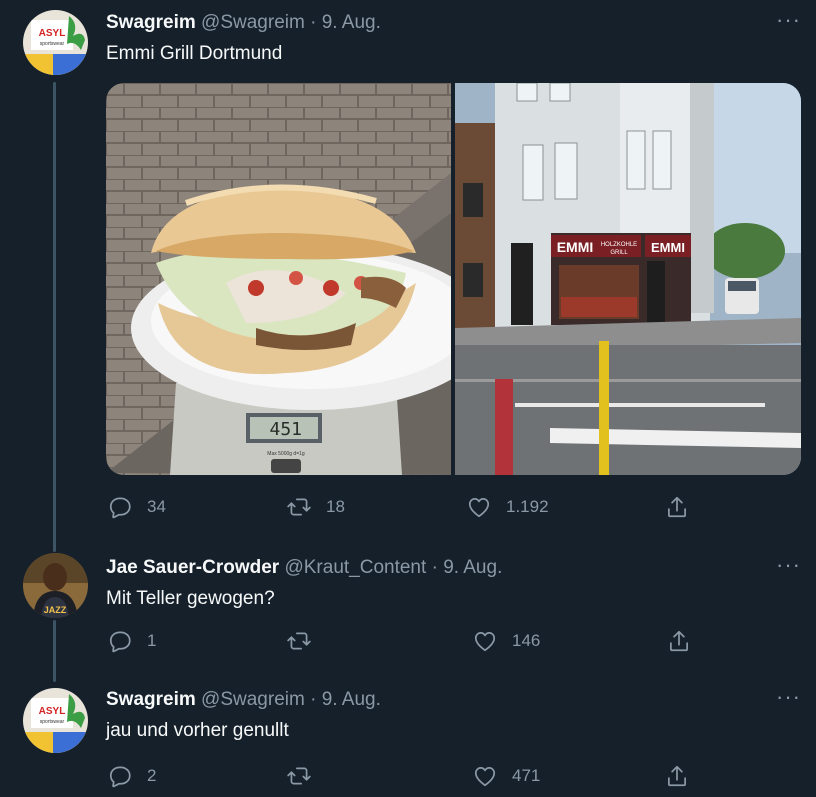 The height and width of the screenshot is (797, 816). What do you see at coordinates (408, 507) in the screenshot?
I see `tweet-actions: 34 18 1.192` at bounding box center [408, 507].